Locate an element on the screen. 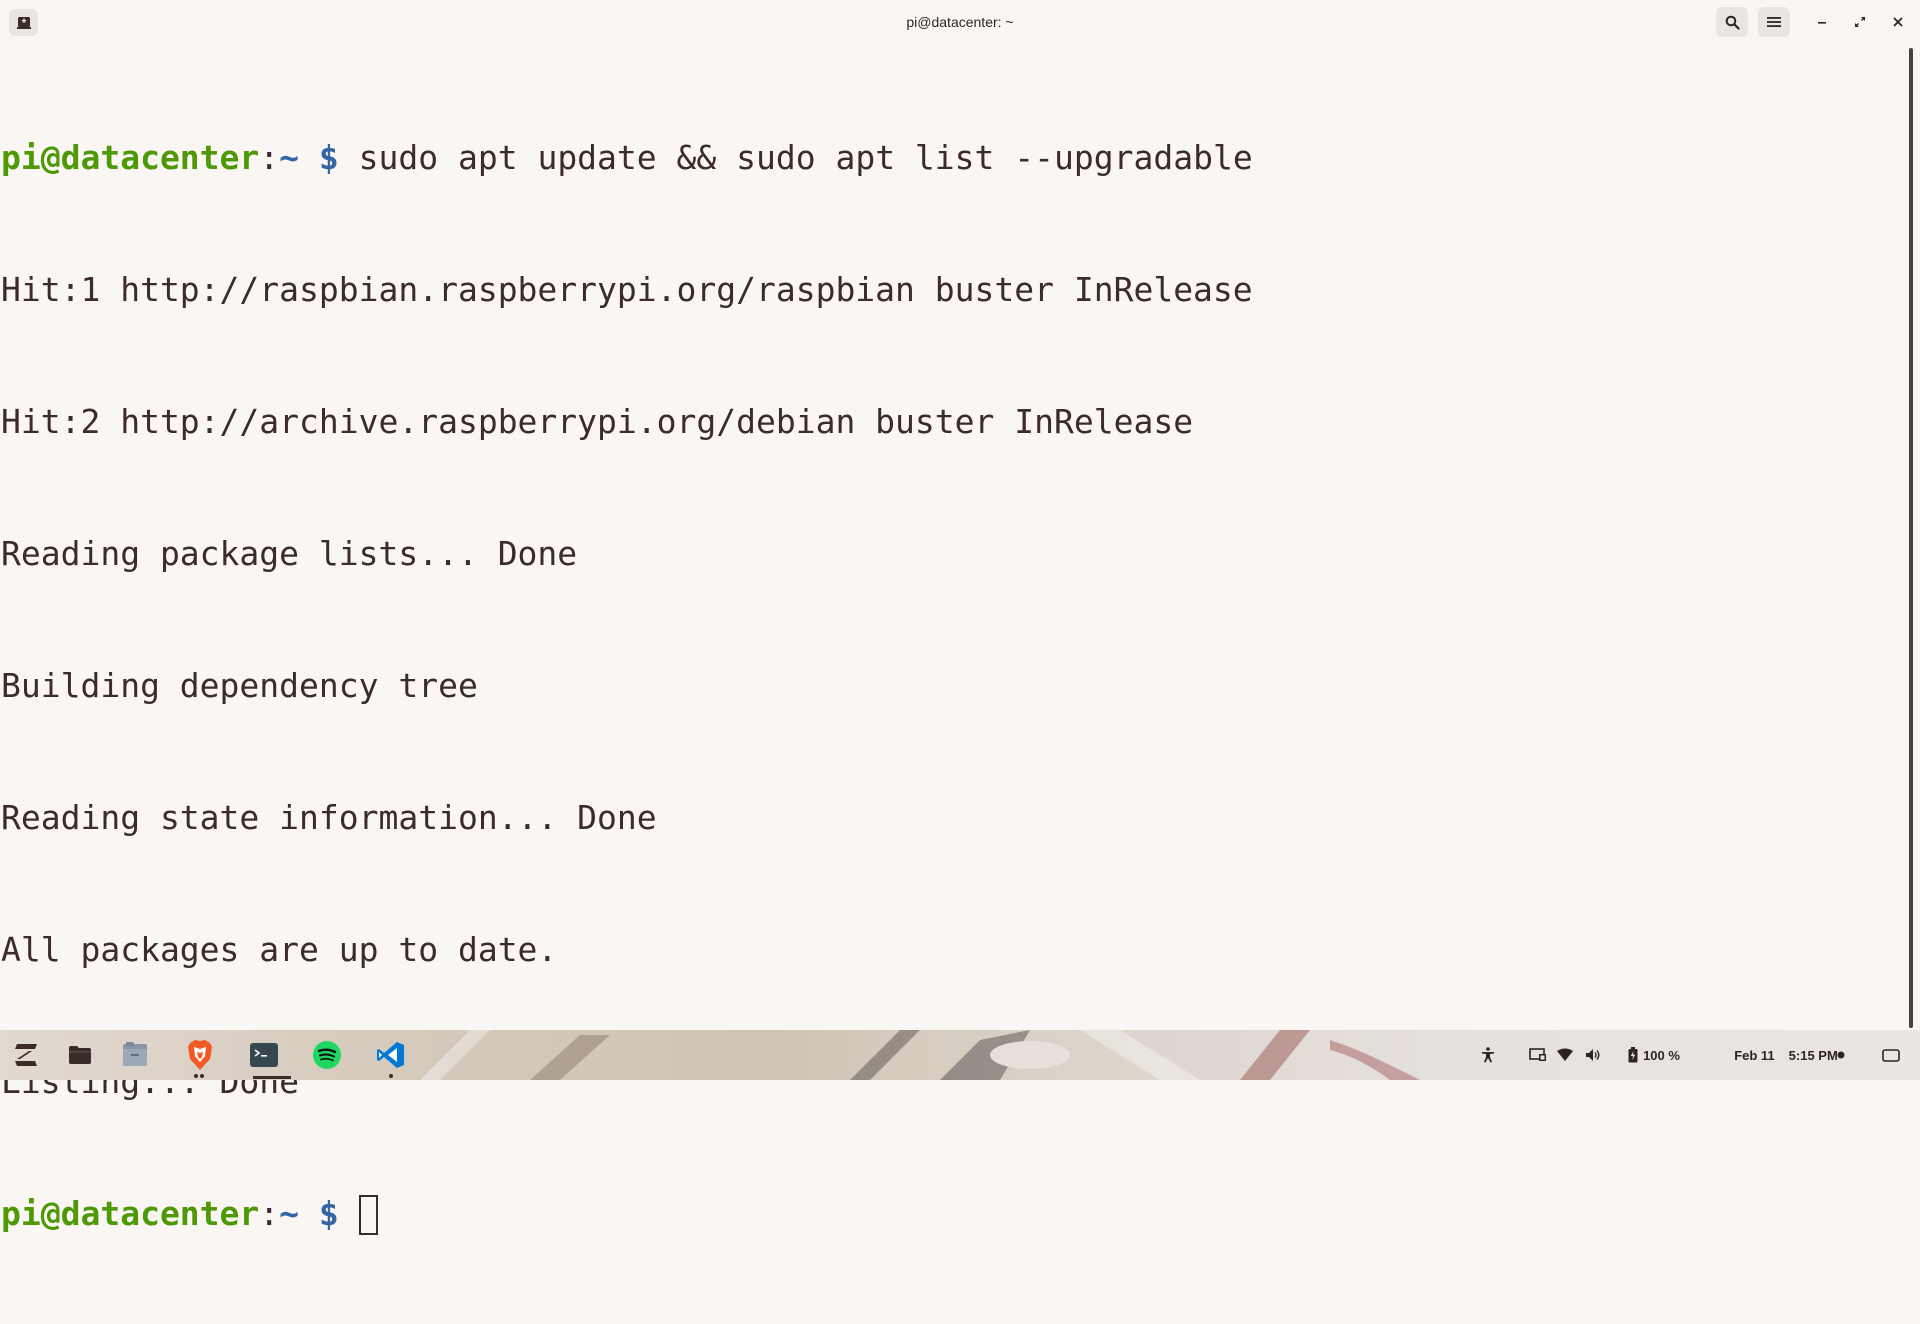 This screenshot has height=1324, width=1920. menu-button is located at coordinates (1774, 22).